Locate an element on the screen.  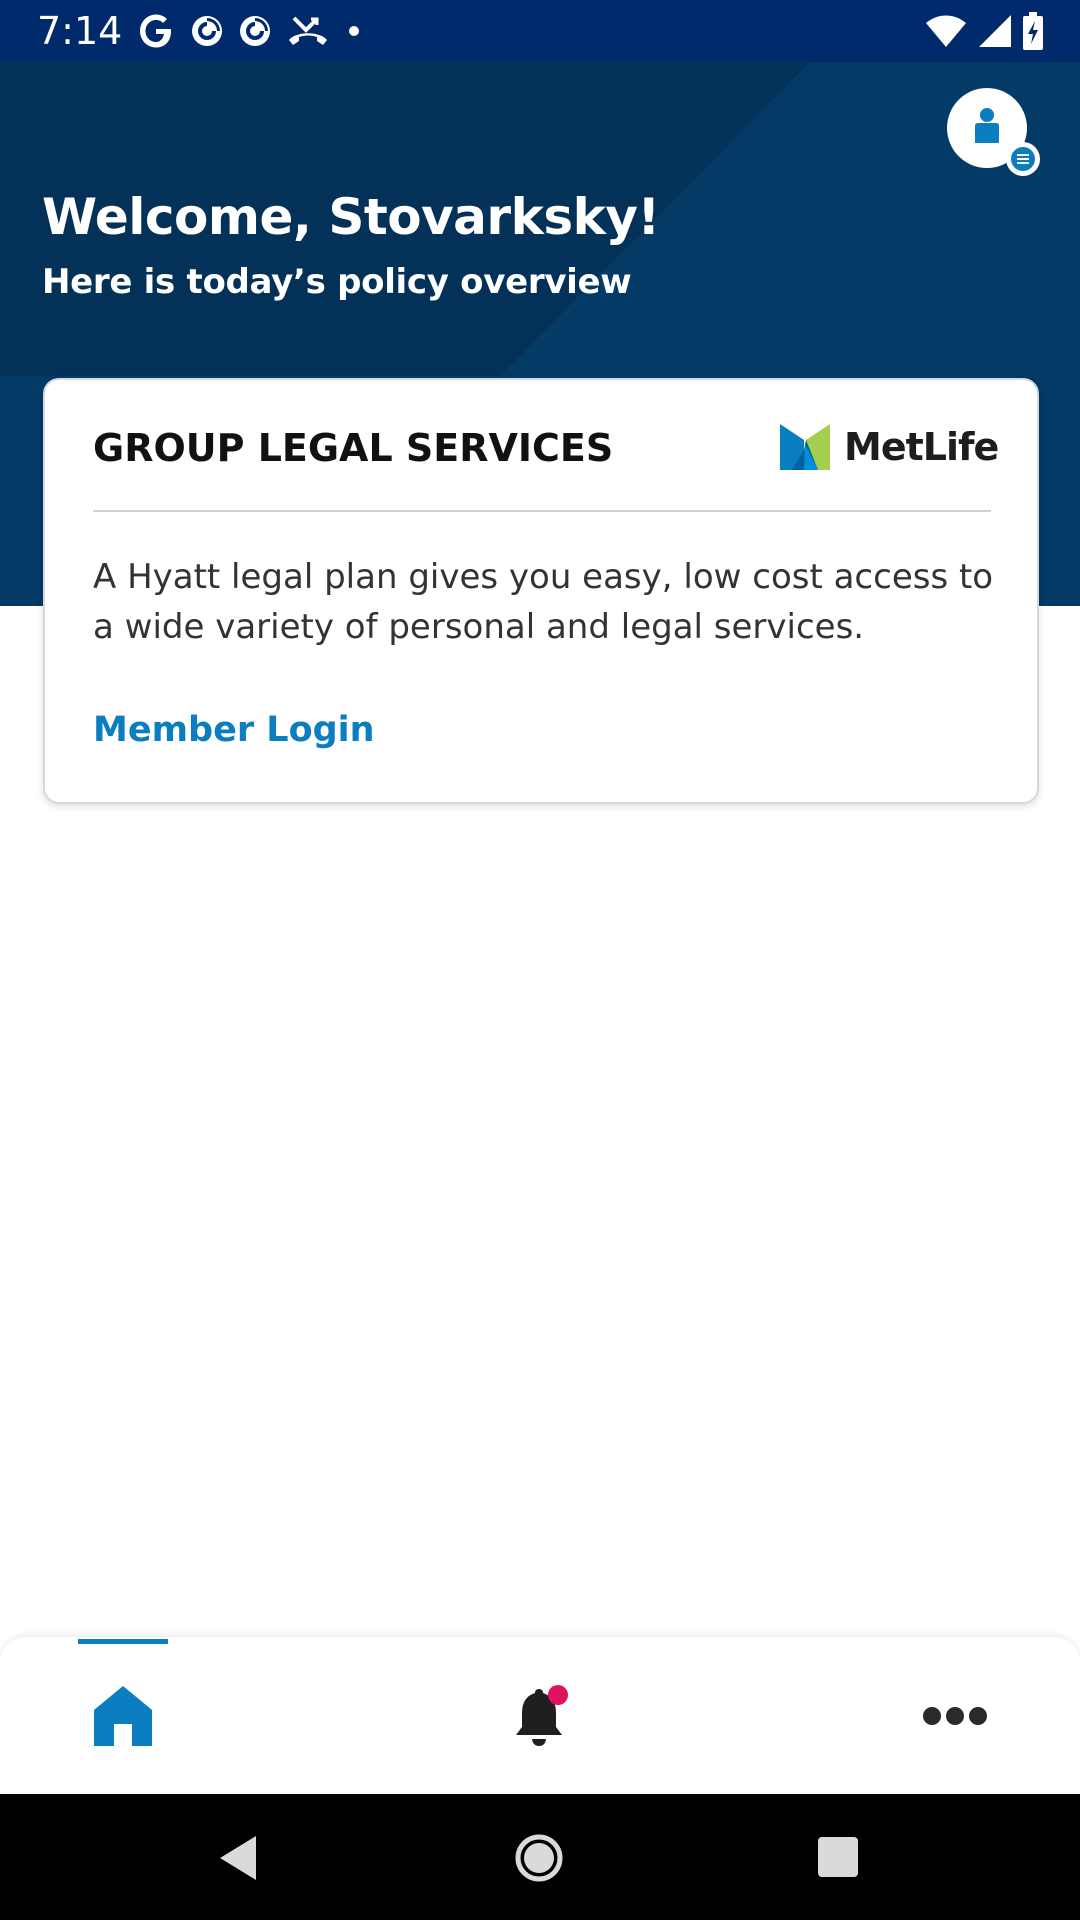
policy-card-title: GROUP LEGAL SERVICES is located at coordinates (353, 448).